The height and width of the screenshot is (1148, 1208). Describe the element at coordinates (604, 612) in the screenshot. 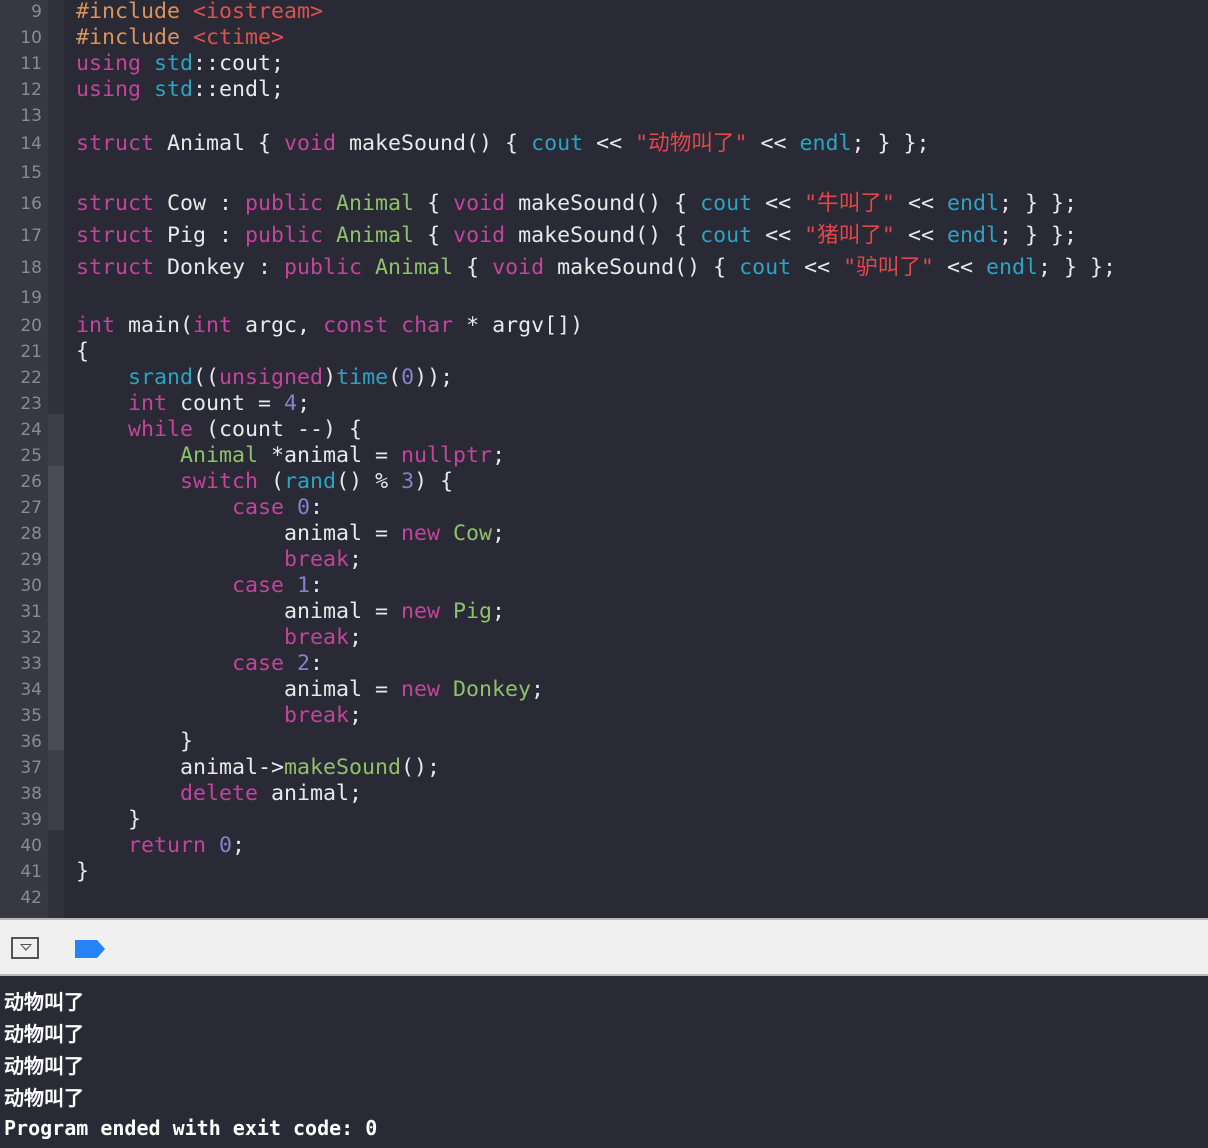

I see `code-line: 31 animal = new Pig;` at that location.